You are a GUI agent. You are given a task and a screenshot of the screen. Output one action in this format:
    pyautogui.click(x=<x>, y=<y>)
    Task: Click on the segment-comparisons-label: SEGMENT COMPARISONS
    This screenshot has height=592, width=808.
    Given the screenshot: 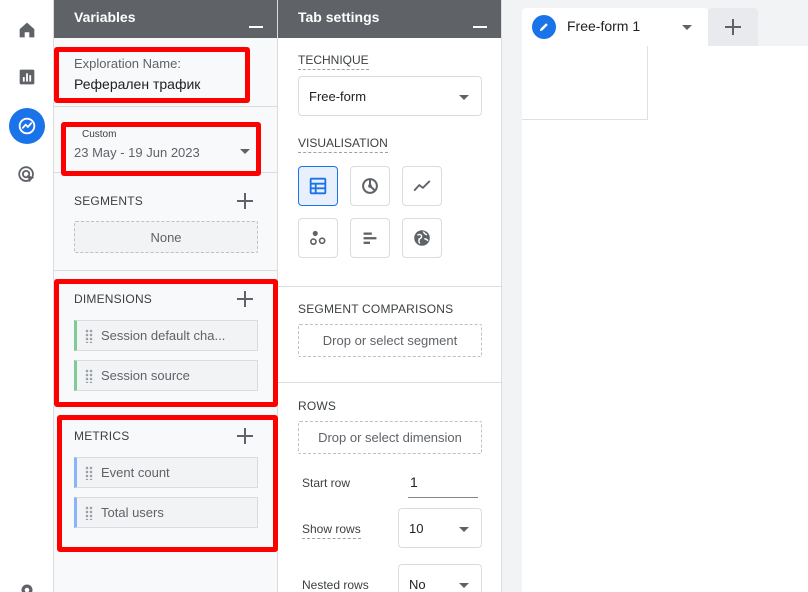 What is the action you would take?
    pyautogui.click(x=376, y=309)
    